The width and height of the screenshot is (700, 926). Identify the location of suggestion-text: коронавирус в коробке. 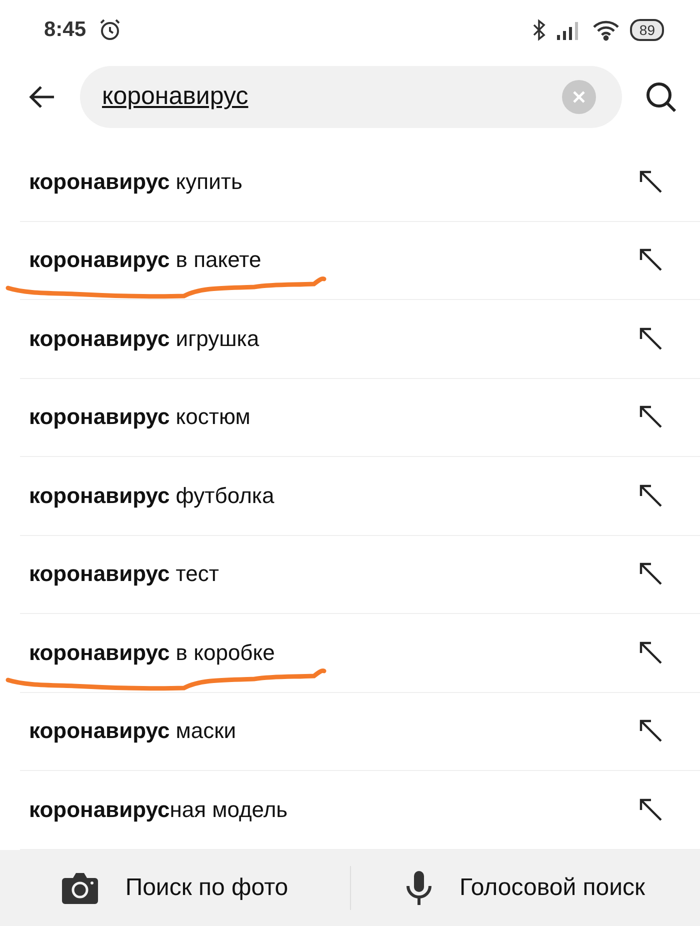
(152, 653).